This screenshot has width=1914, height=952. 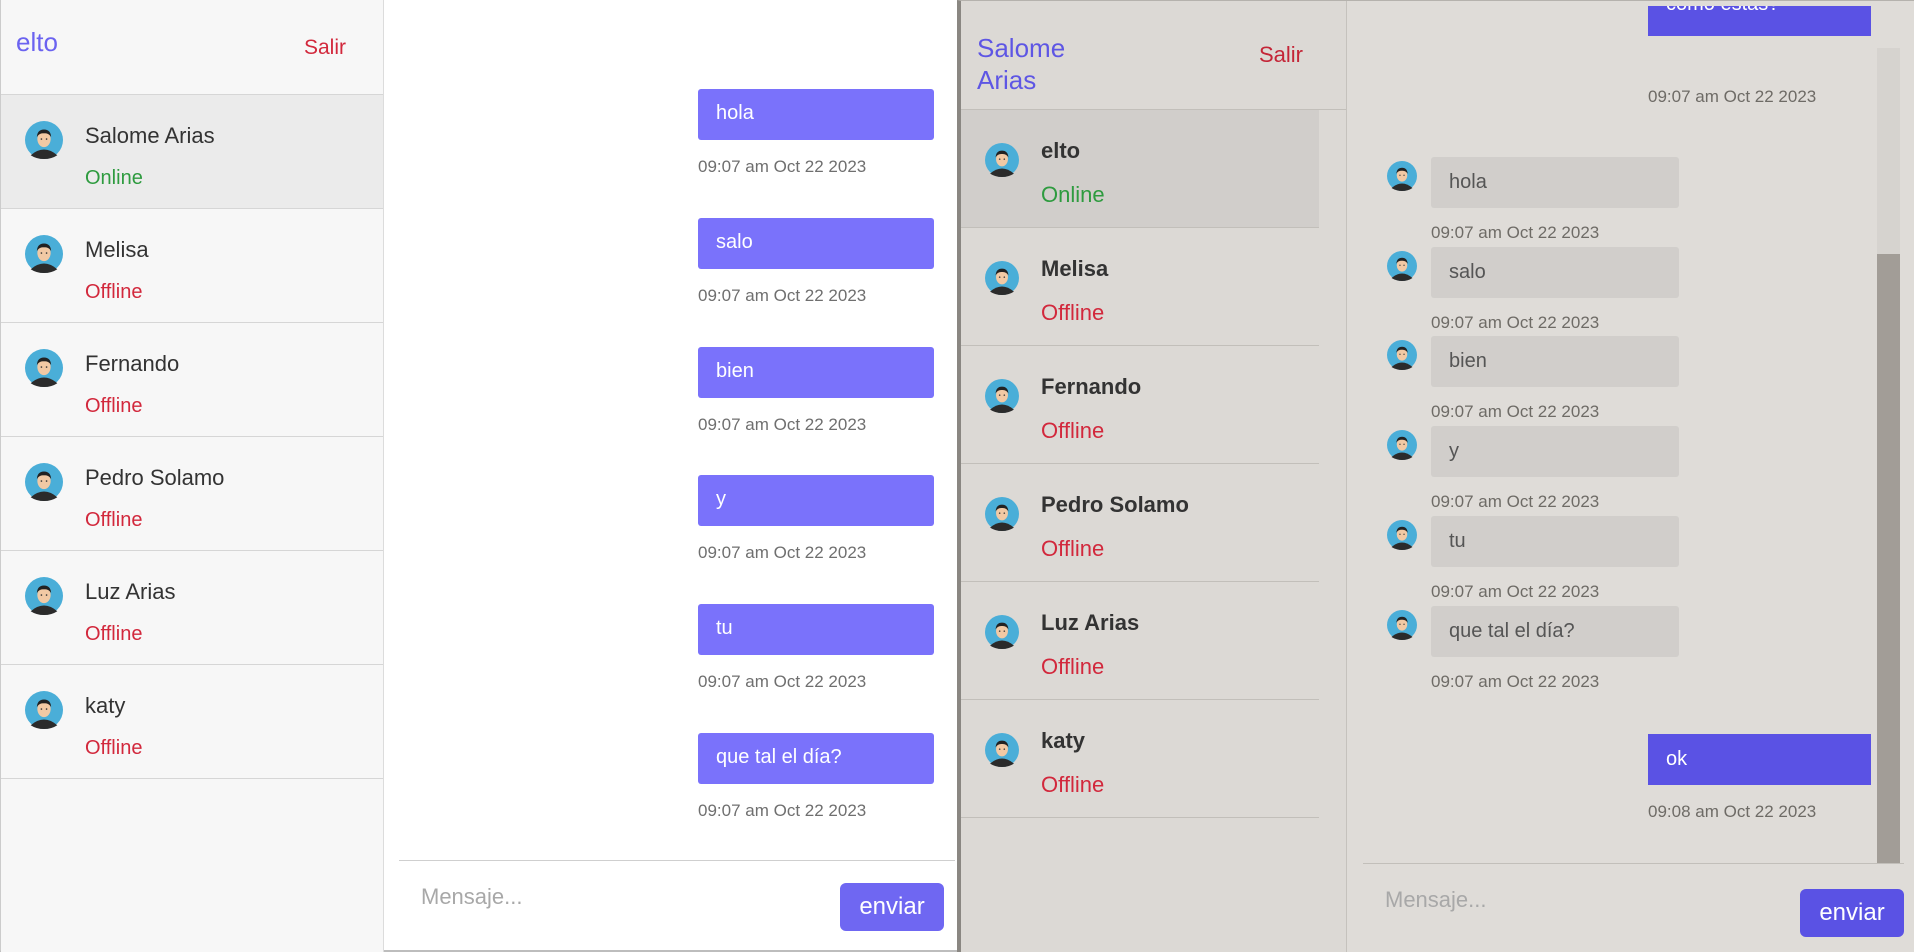 I want to click on message-bubble: como estas?, so click(x=1759, y=21).